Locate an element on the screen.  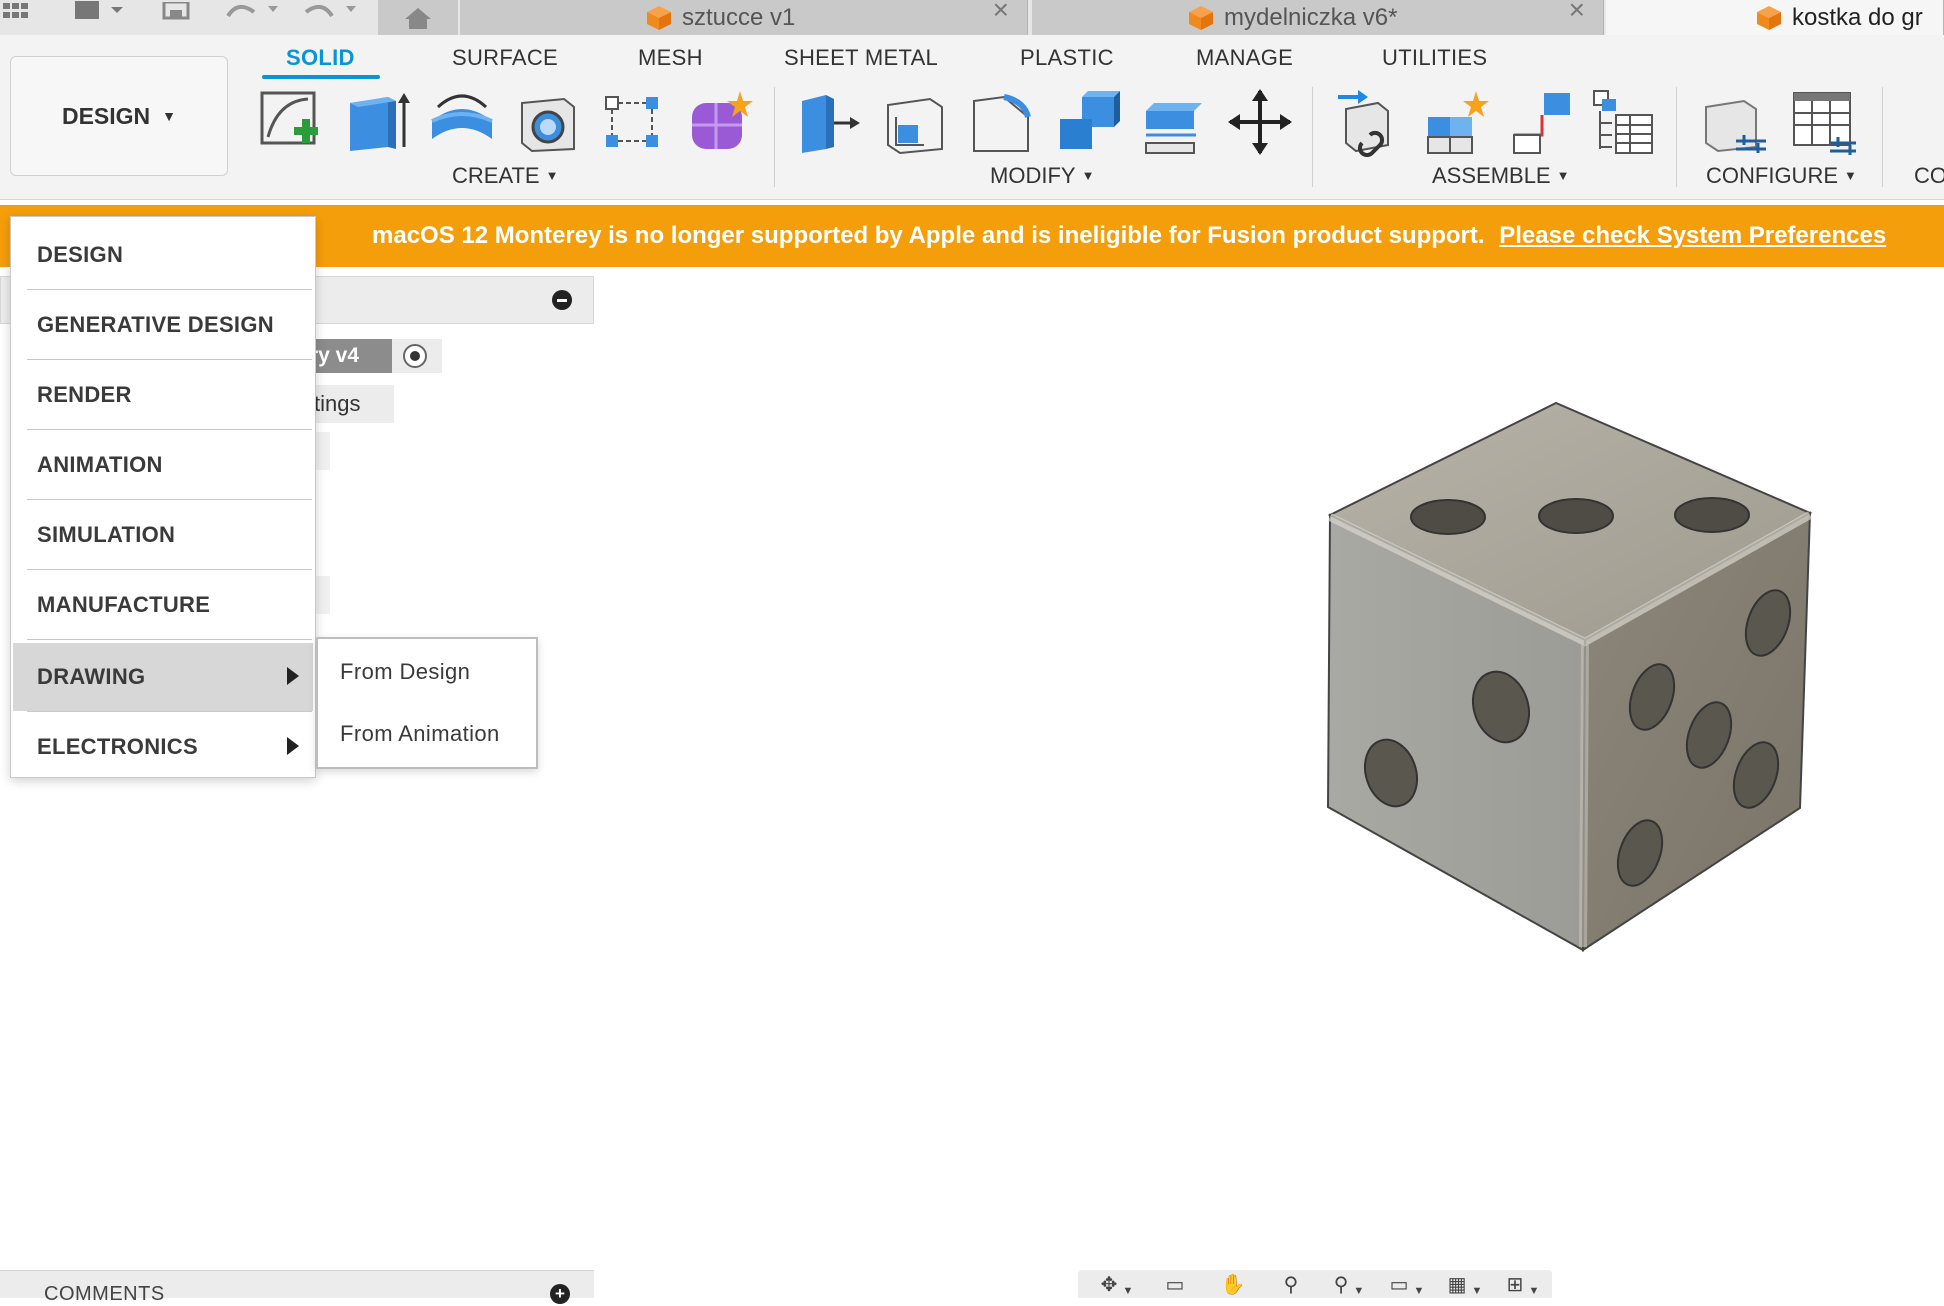
grid-icon: ▦ ▼ is located at coordinates (1465, 1286).